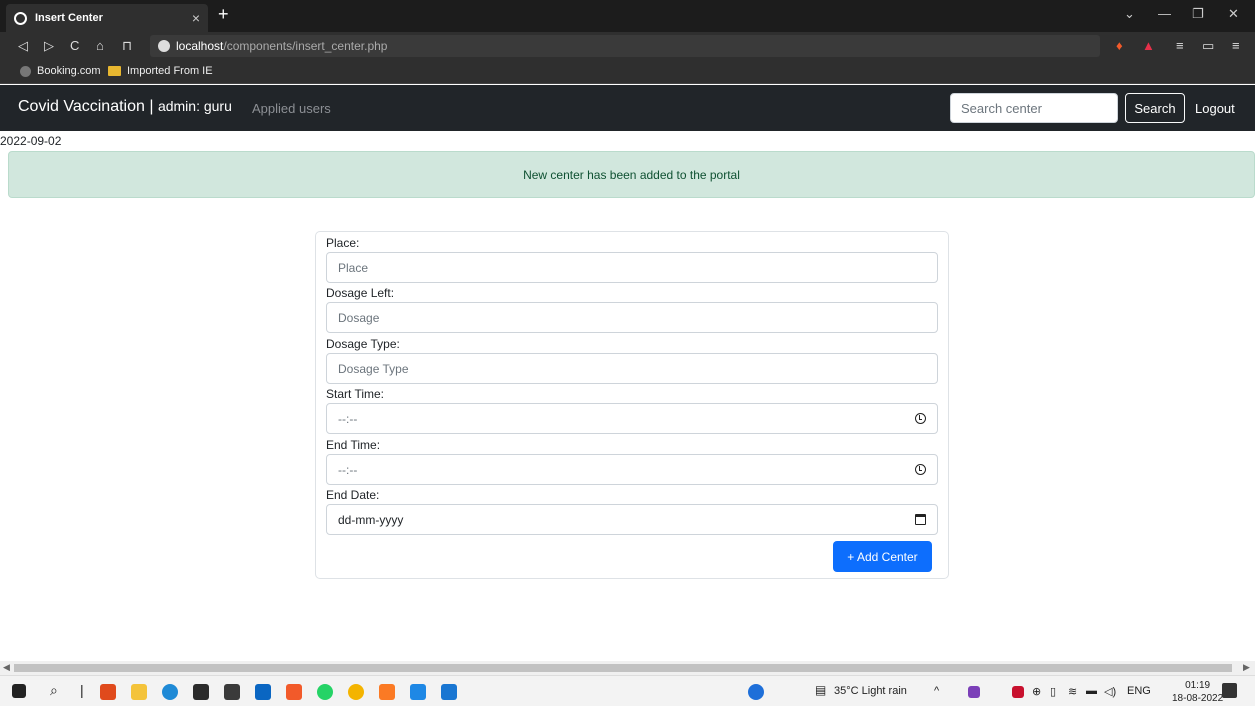  I want to click on volume-icon: ◁), so click(1110, 691).